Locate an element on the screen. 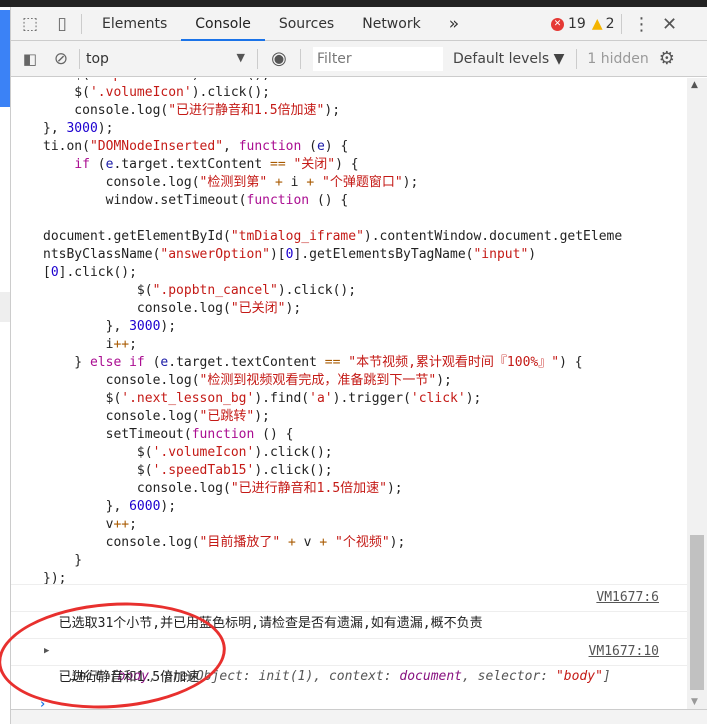 The image size is (707, 724). context-select: top ▼ is located at coordinates (168, 59).